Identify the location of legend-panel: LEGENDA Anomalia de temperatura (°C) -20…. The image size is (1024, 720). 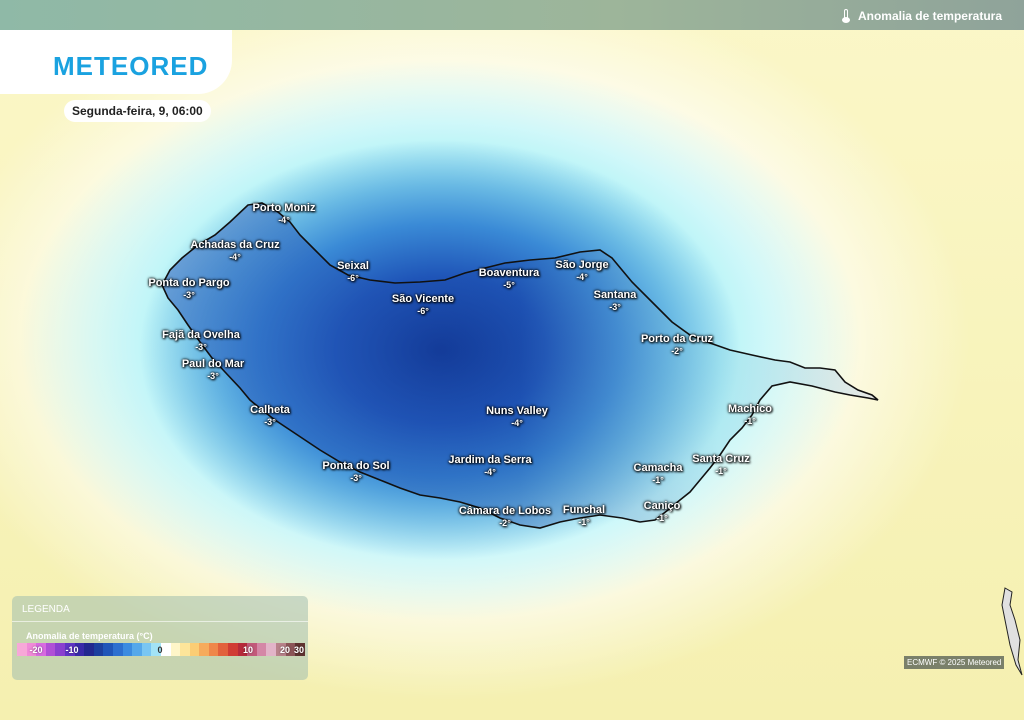
(160, 638).